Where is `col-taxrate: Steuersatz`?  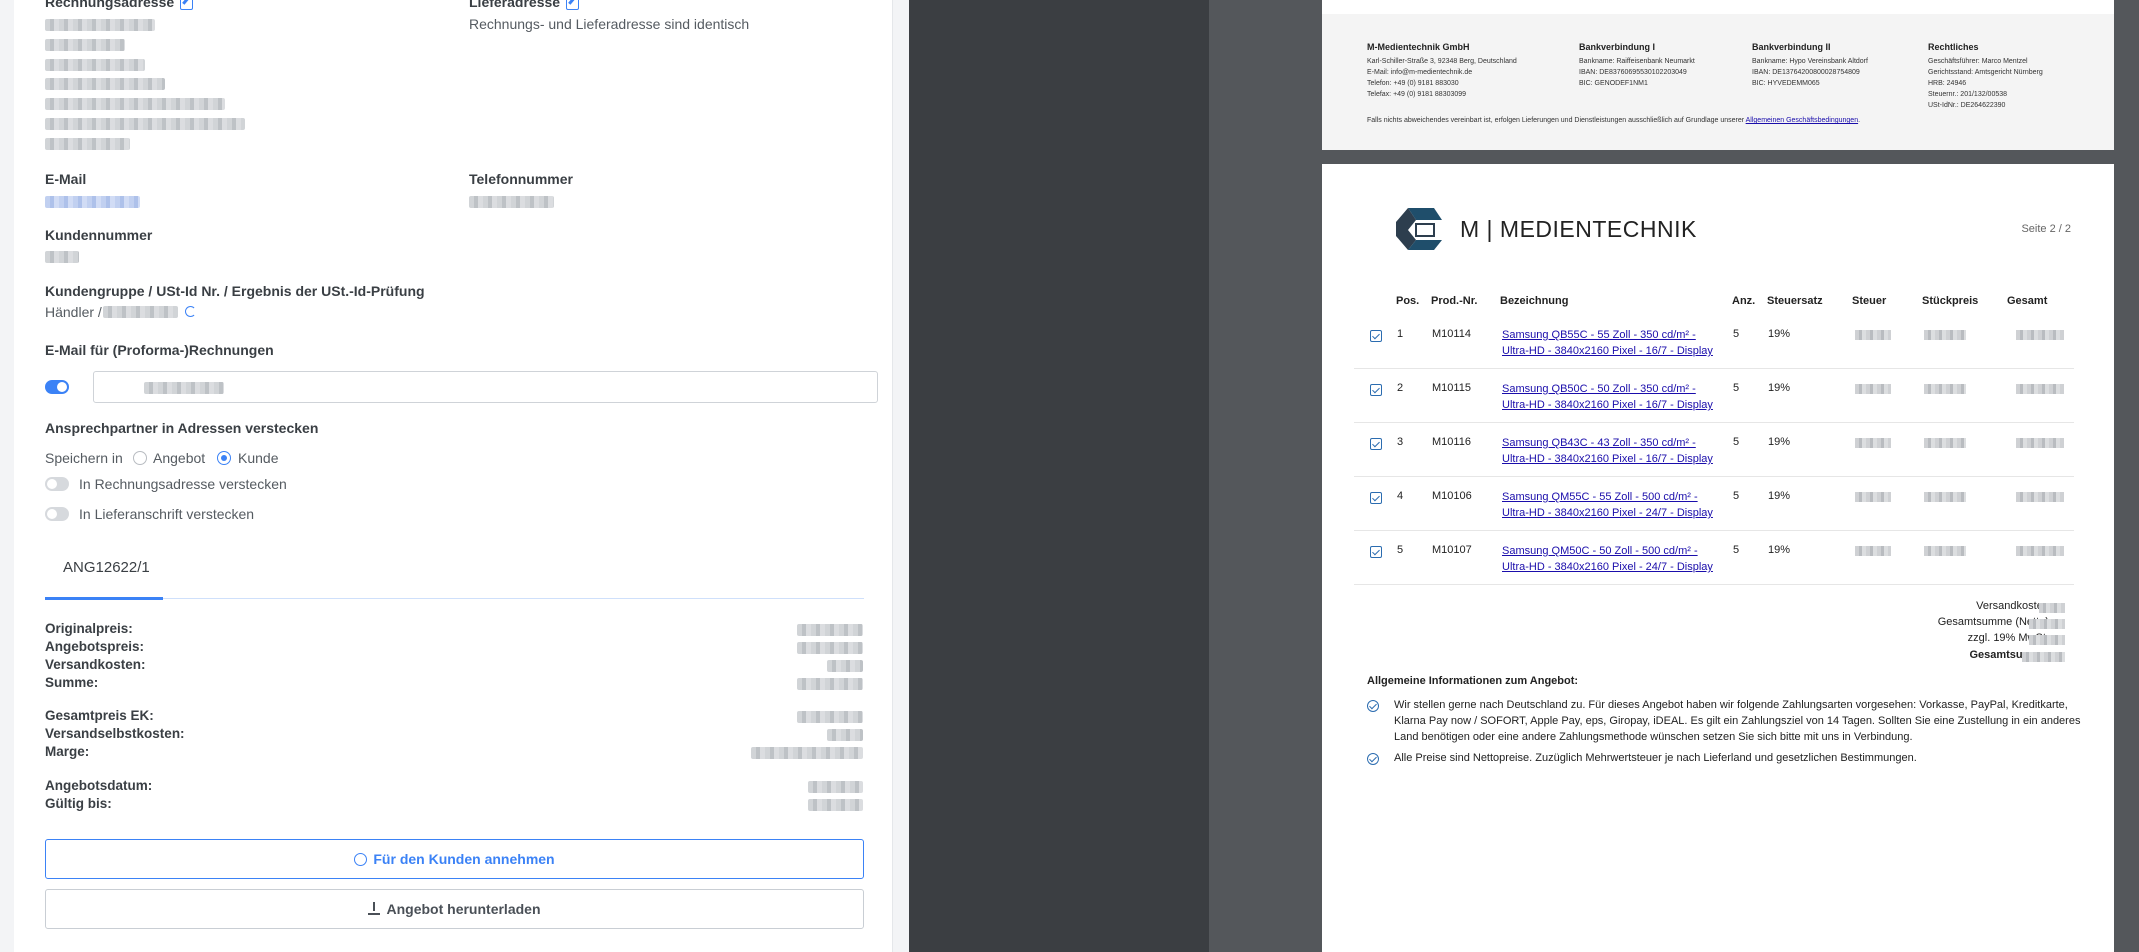
col-taxrate: Steuersatz is located at coordinates (1795, 301).